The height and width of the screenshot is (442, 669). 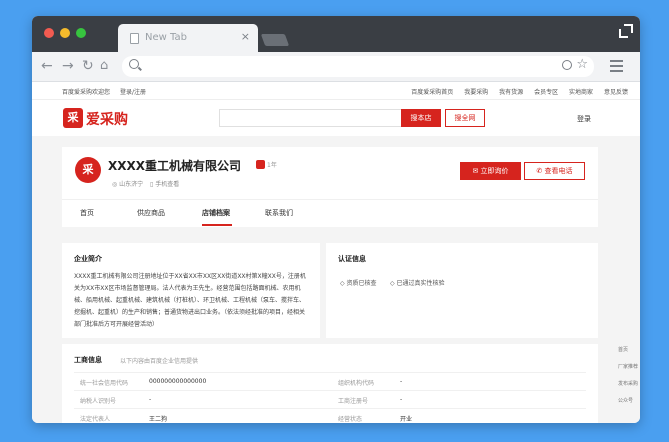 I want to click on site-header: 采 爱采购 搜本店 搜全网 登录, so click(x=336, y=118).